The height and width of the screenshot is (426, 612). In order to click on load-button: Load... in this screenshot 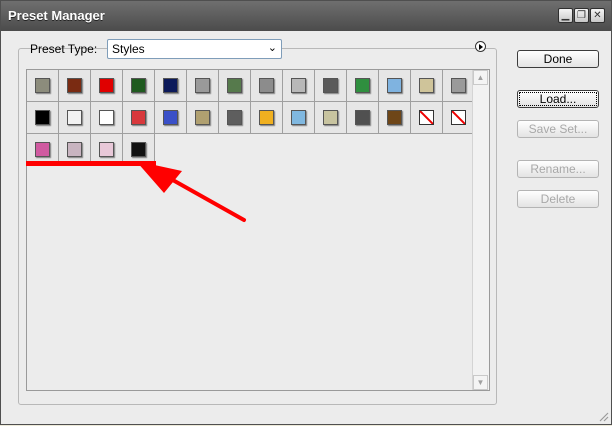, I will do `click(558, 99)`.